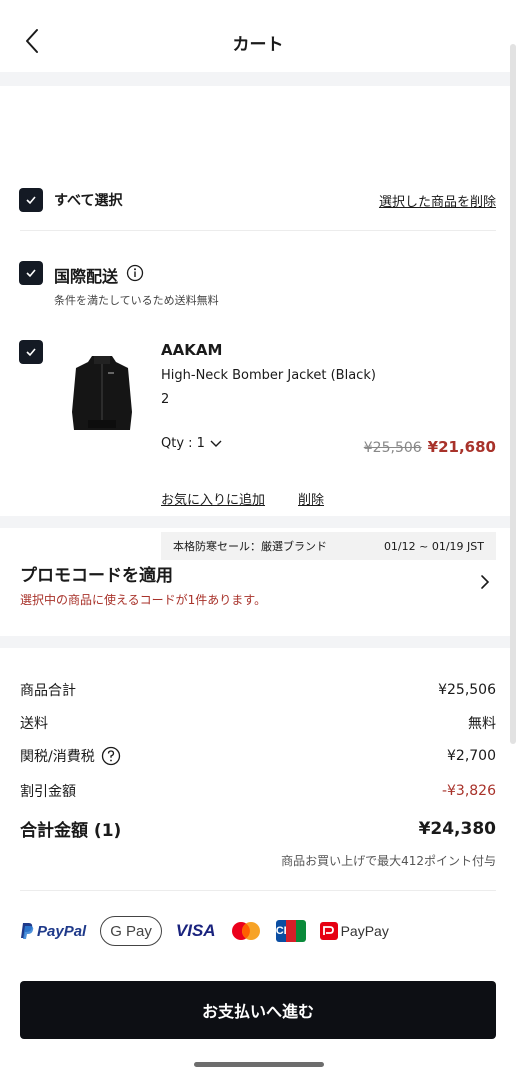 This screenshot has width=516, height=1080. What do you see at coordinates (457, 828) in the screenshot?
I see `total-value: ¥24,380` at bounding box center [457, 828].